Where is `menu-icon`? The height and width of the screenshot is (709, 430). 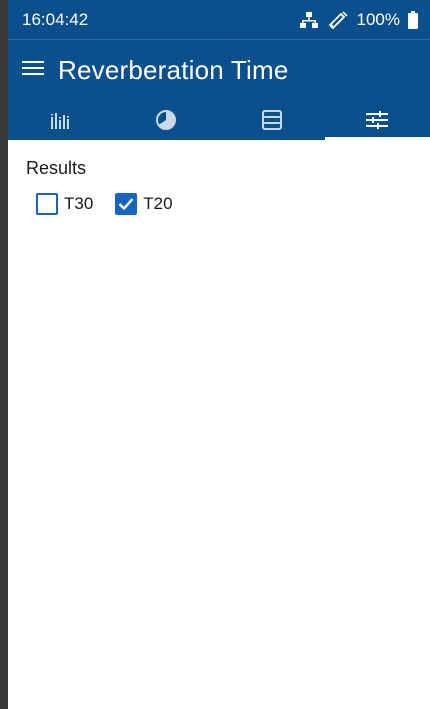
menu-icon is located at coordinates (33, 70).